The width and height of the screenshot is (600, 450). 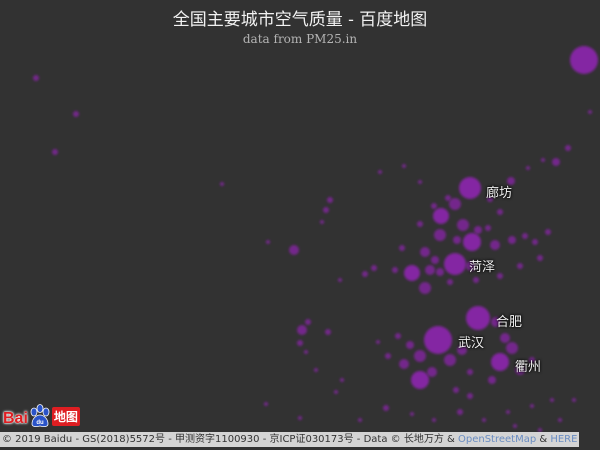 What do you see at coordinates (482, 267) in the screenshot?
I see `city-label-heze: 菏泽` at bounding box center [482, 267].